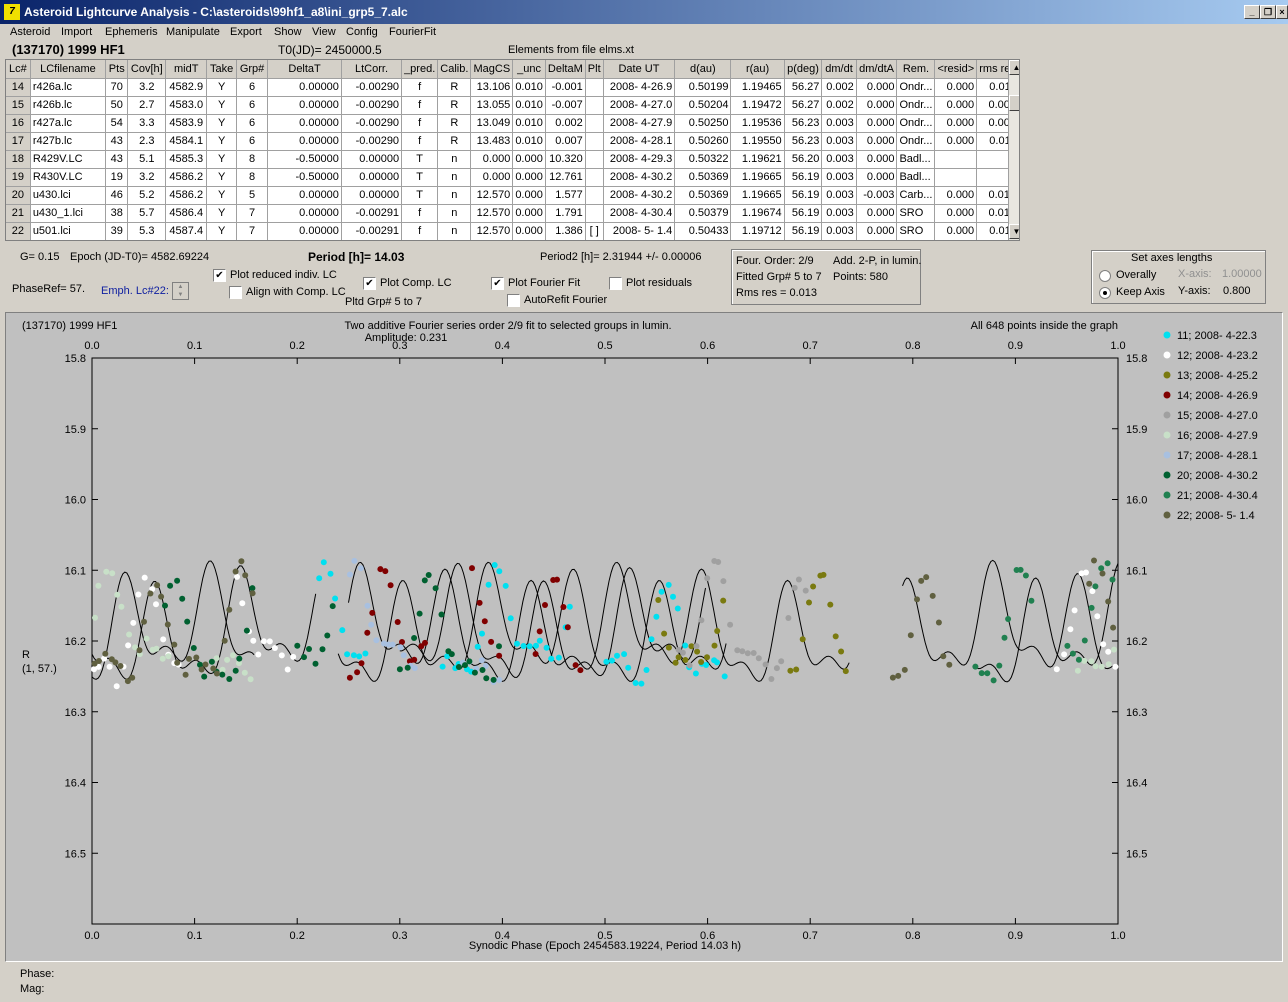 This screenshot has width=1288, height=1002. I want to click on column-header: p(deg), so click(803, 69).